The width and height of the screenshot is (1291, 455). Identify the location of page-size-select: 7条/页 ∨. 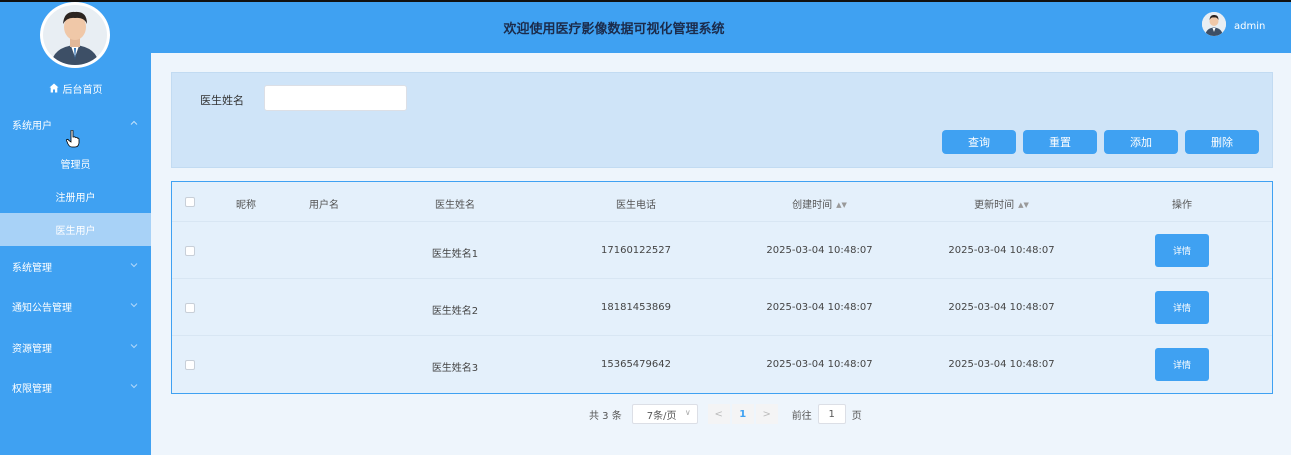
(664, 414).